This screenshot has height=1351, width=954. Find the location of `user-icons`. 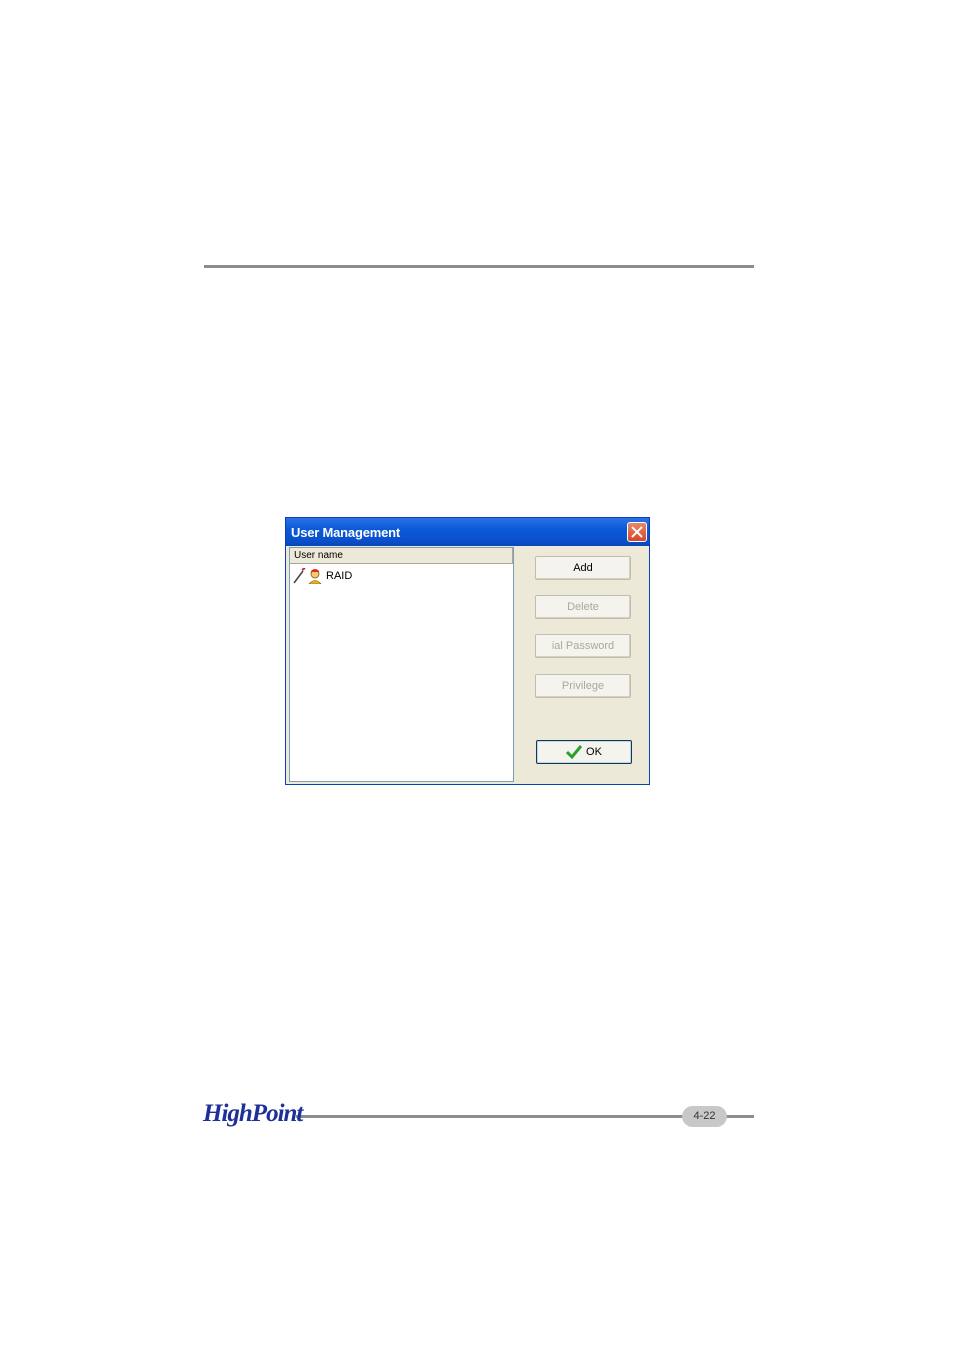

user-icons is located at coordinates (308, 576).